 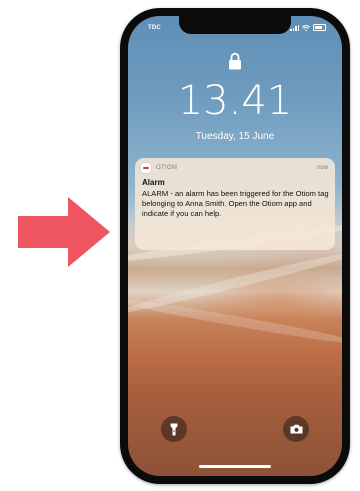 What do you see at coordinates (235, 25) in the screenshot?
I see `notch` at bounding box center [235, 25].